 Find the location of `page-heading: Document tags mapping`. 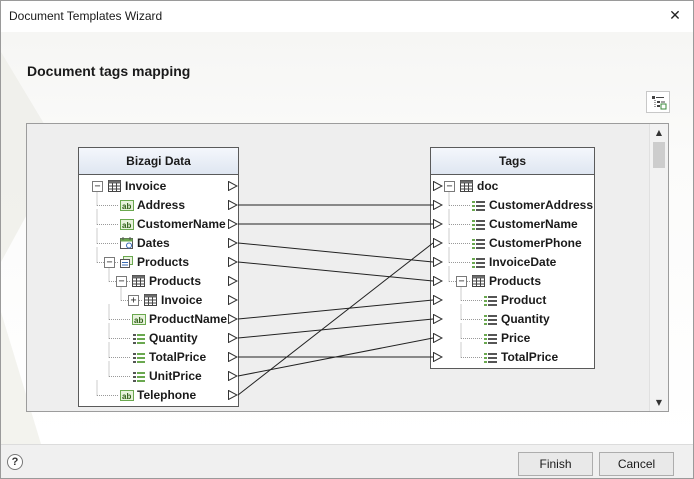

page-heading: Document tags mapping is located at coordinates (109, 71).